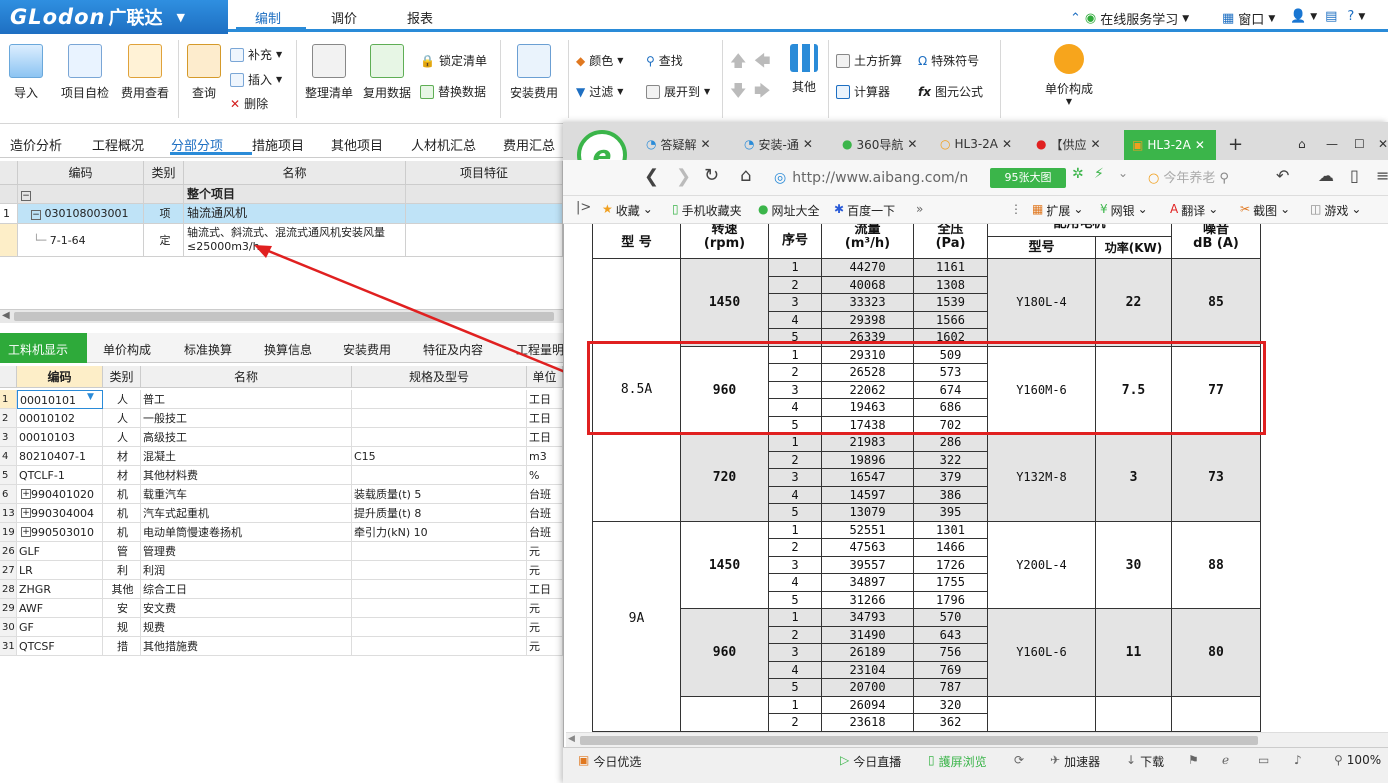 This screenshot has height=783, width=1388. What do you see at coordinates (81, 240) in the screenshot?
I see `table-row: └─ 7-1-64` at bounding box center [81, 240].